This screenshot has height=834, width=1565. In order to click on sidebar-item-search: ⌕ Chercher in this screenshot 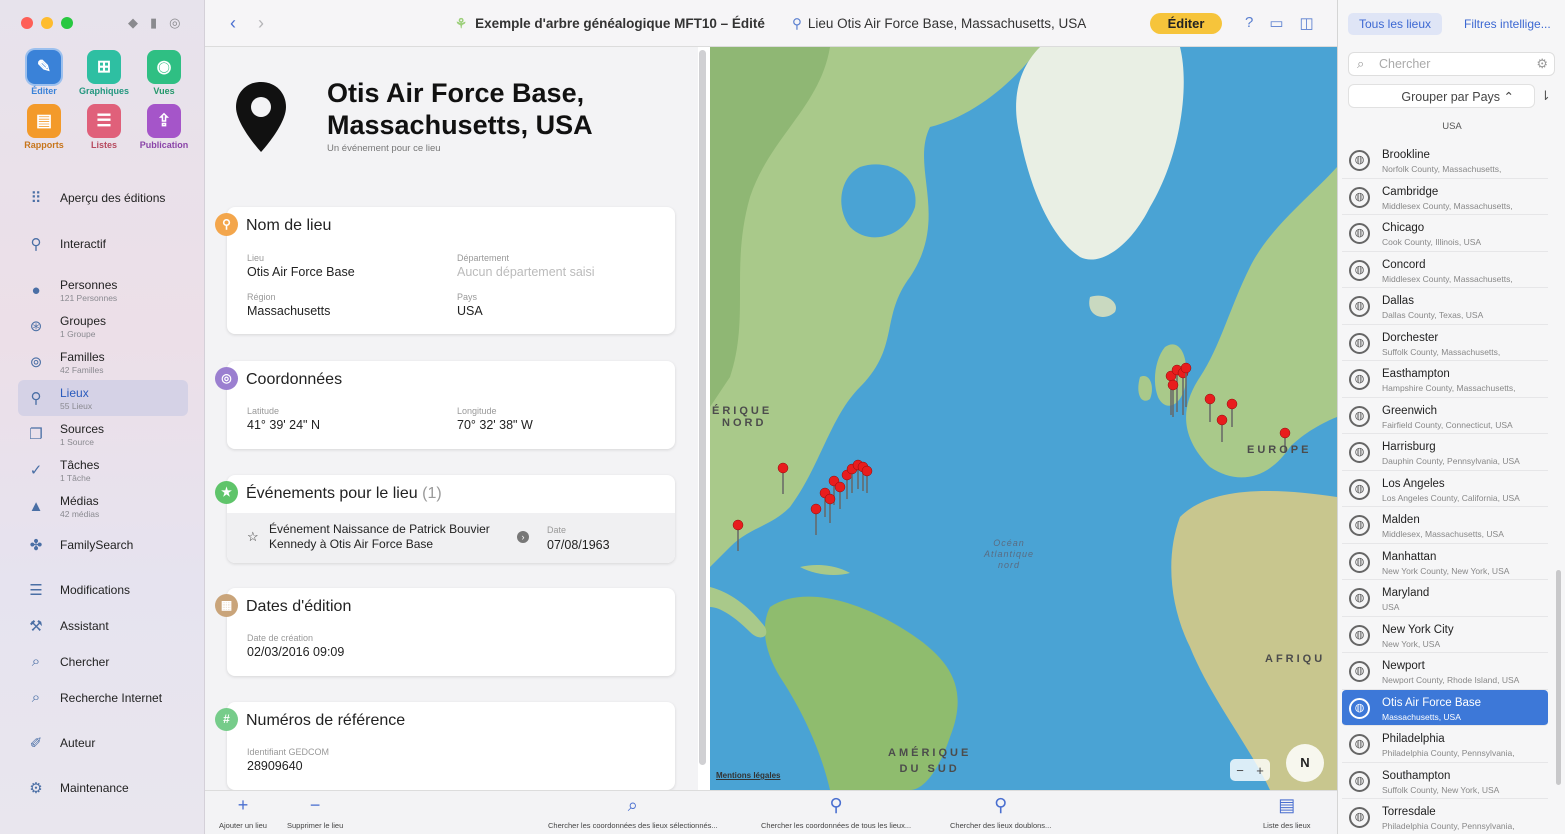, I will do `click(103, 661)`.